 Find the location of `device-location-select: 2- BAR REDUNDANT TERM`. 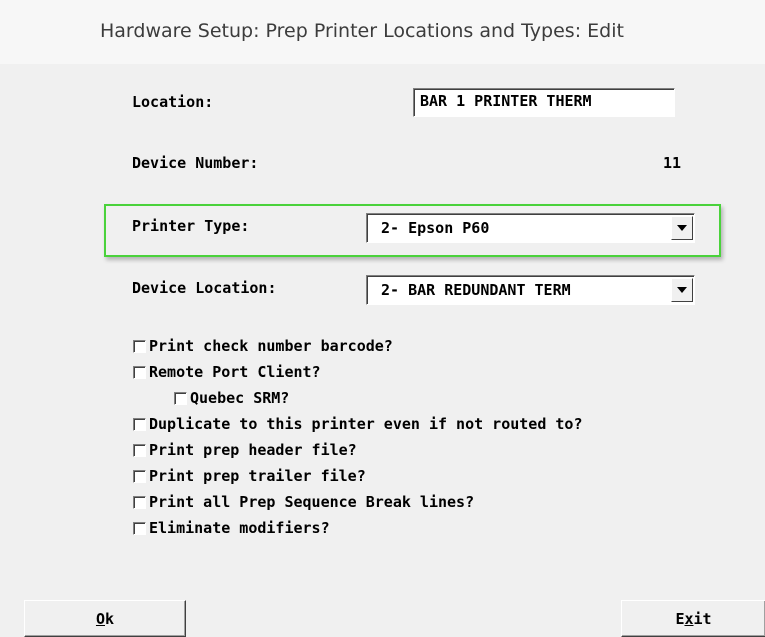

device-location-select: 2- BAR REDUNDANT TERM is located at coordinates (530, 290).